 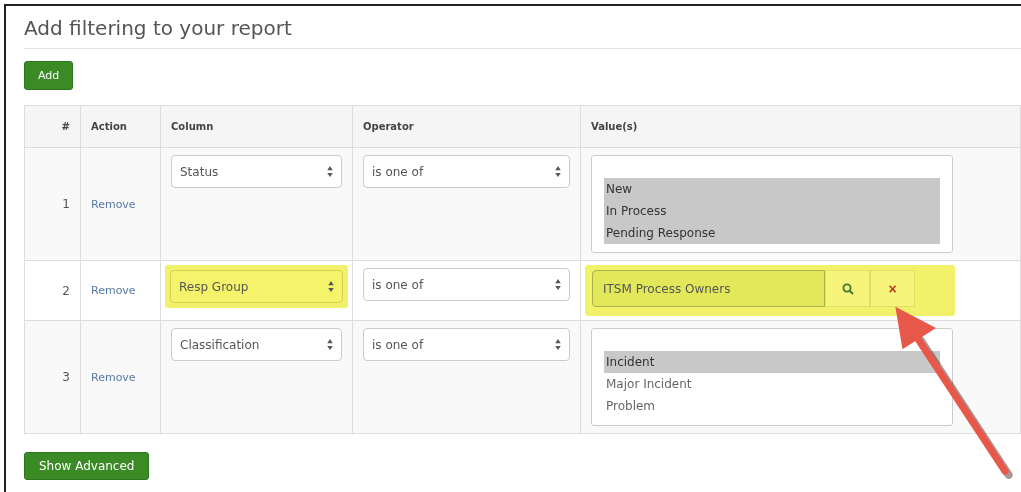 What do you see at coordinates (192, 126) in the screenshot?
I see `column-header: Column` at bounding box center [192, 126].